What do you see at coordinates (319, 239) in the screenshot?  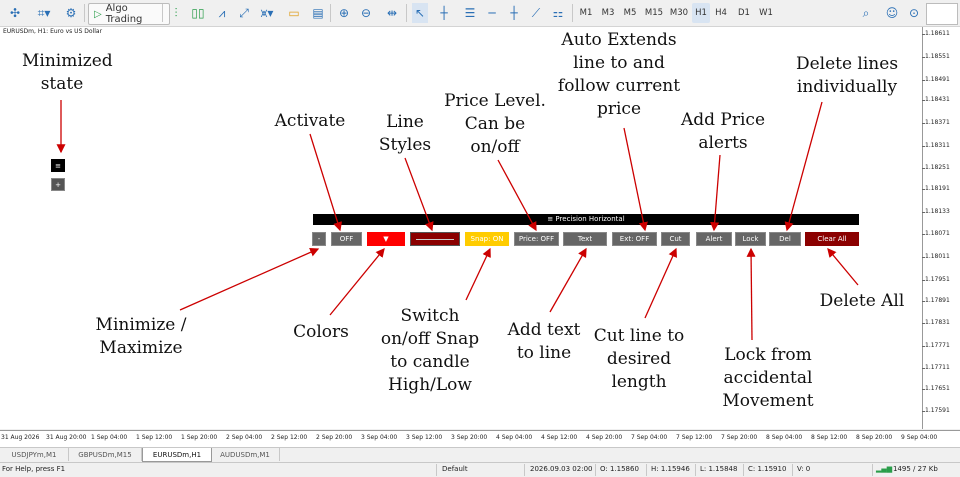 I see `minimize-button: -` at bounding box center [319, 239].